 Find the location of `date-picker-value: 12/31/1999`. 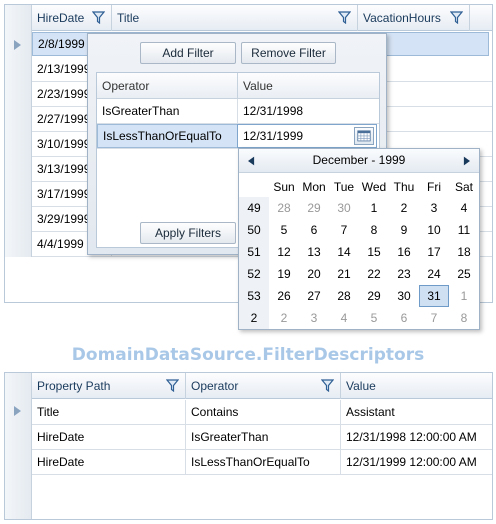

date-picker-value: 12/31/1999 is located at coordinates (273, 136).